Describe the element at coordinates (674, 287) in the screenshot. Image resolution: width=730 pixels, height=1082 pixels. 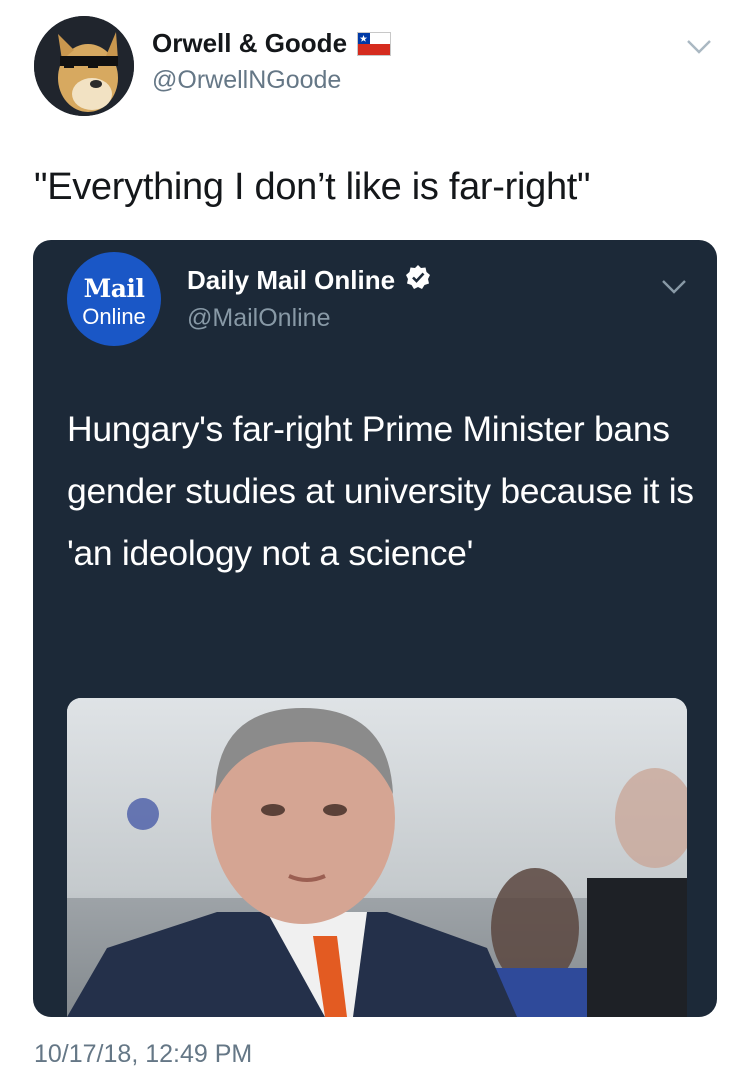
I see `quoted-menu-chevron-icon` at that location.